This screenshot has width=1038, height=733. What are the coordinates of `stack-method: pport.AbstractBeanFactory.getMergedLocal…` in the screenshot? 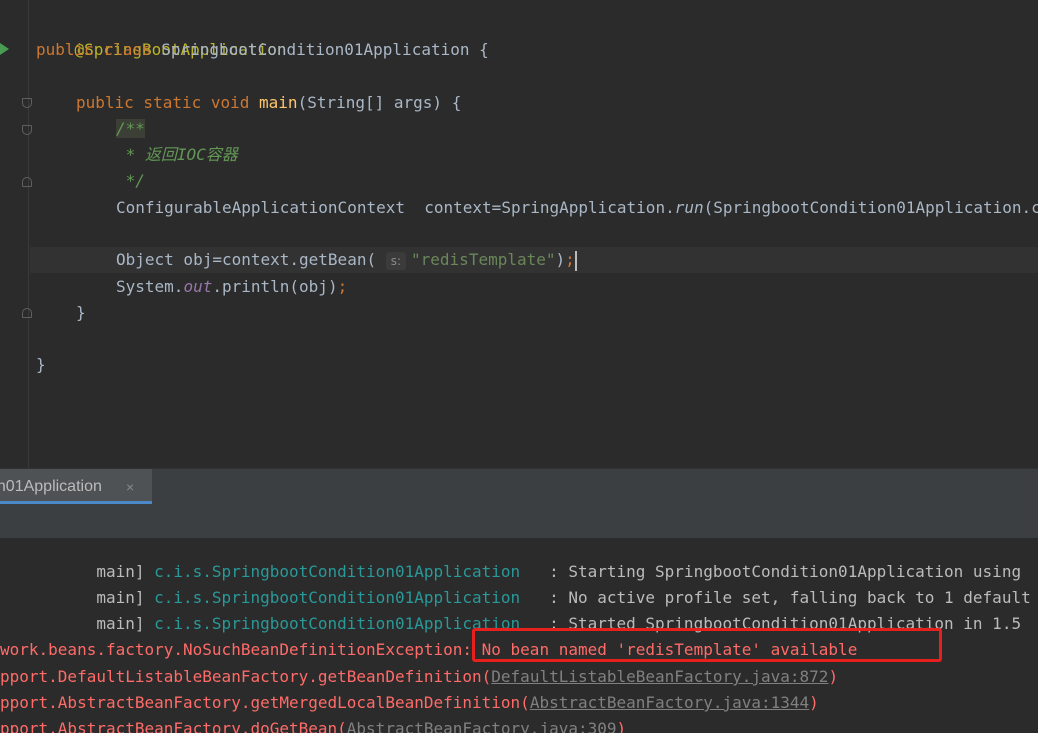 It's located at (265, 702).